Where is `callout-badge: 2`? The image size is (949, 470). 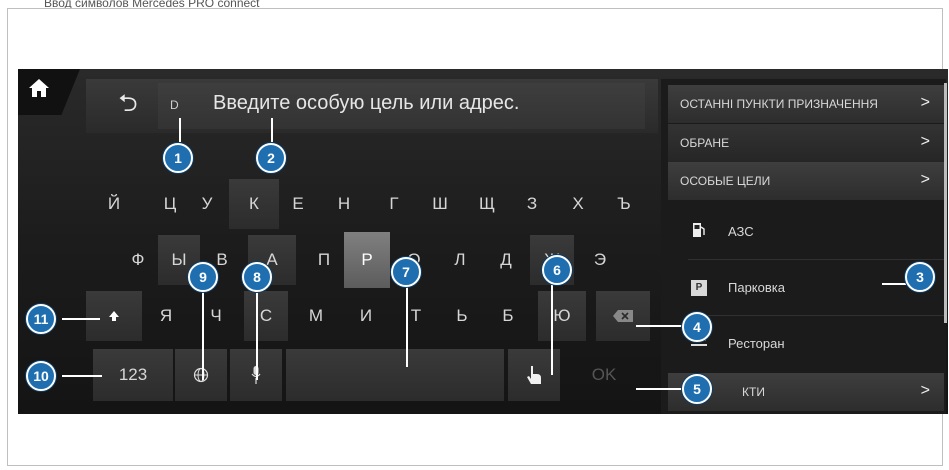 callout-badge: 2 is located at coordinates (271, 158).